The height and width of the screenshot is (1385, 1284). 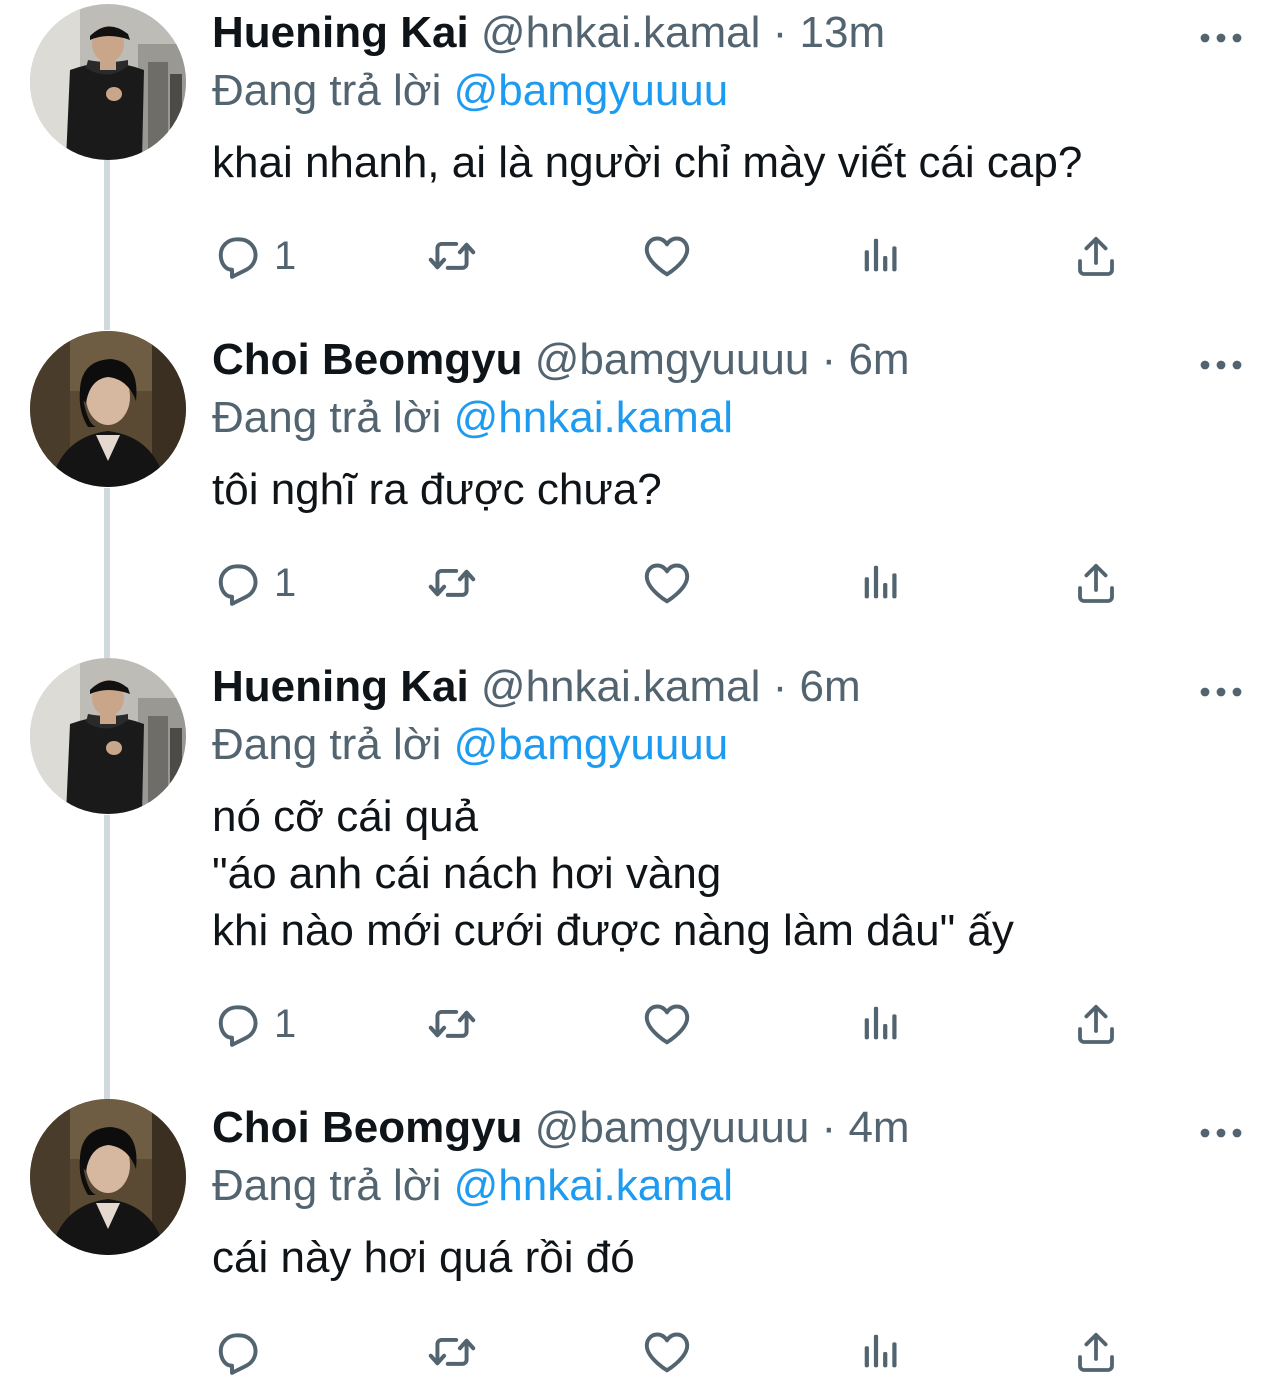 I want to click on timestamp: 13m, so click(x=843, y=32).